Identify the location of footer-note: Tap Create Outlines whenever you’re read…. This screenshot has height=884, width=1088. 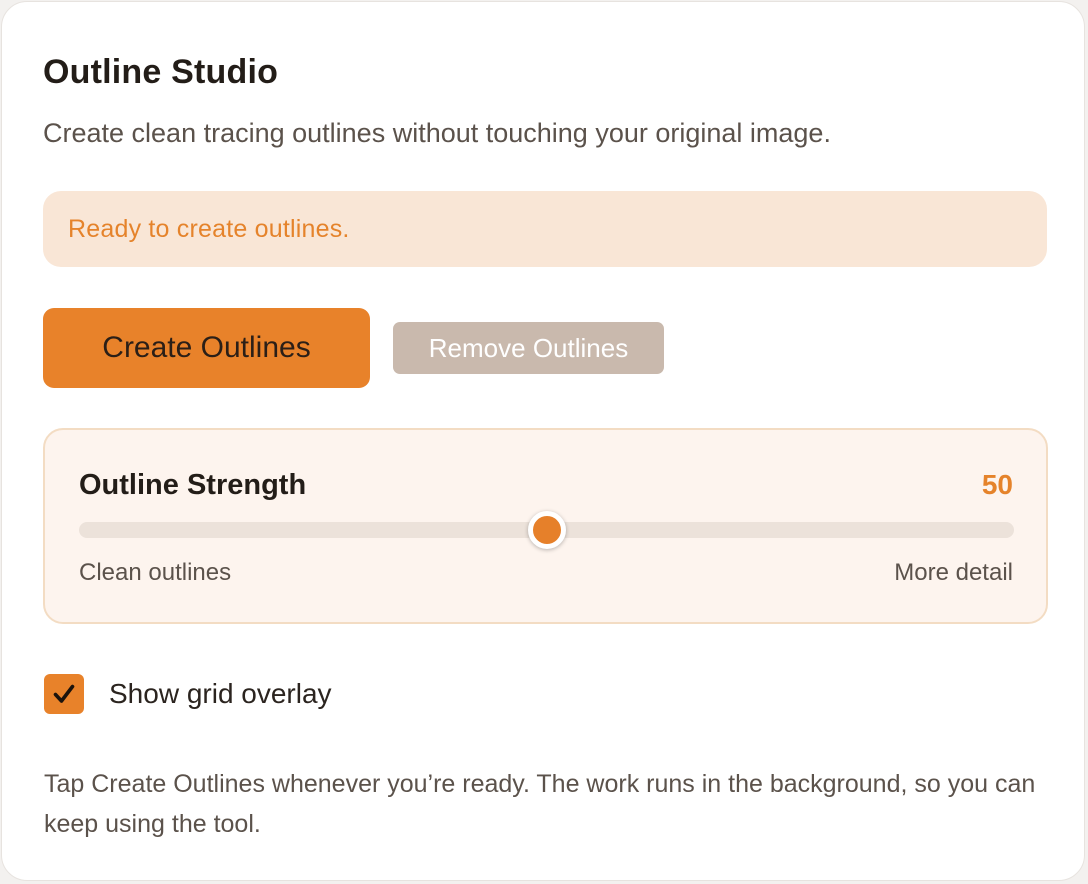
(540, 804).